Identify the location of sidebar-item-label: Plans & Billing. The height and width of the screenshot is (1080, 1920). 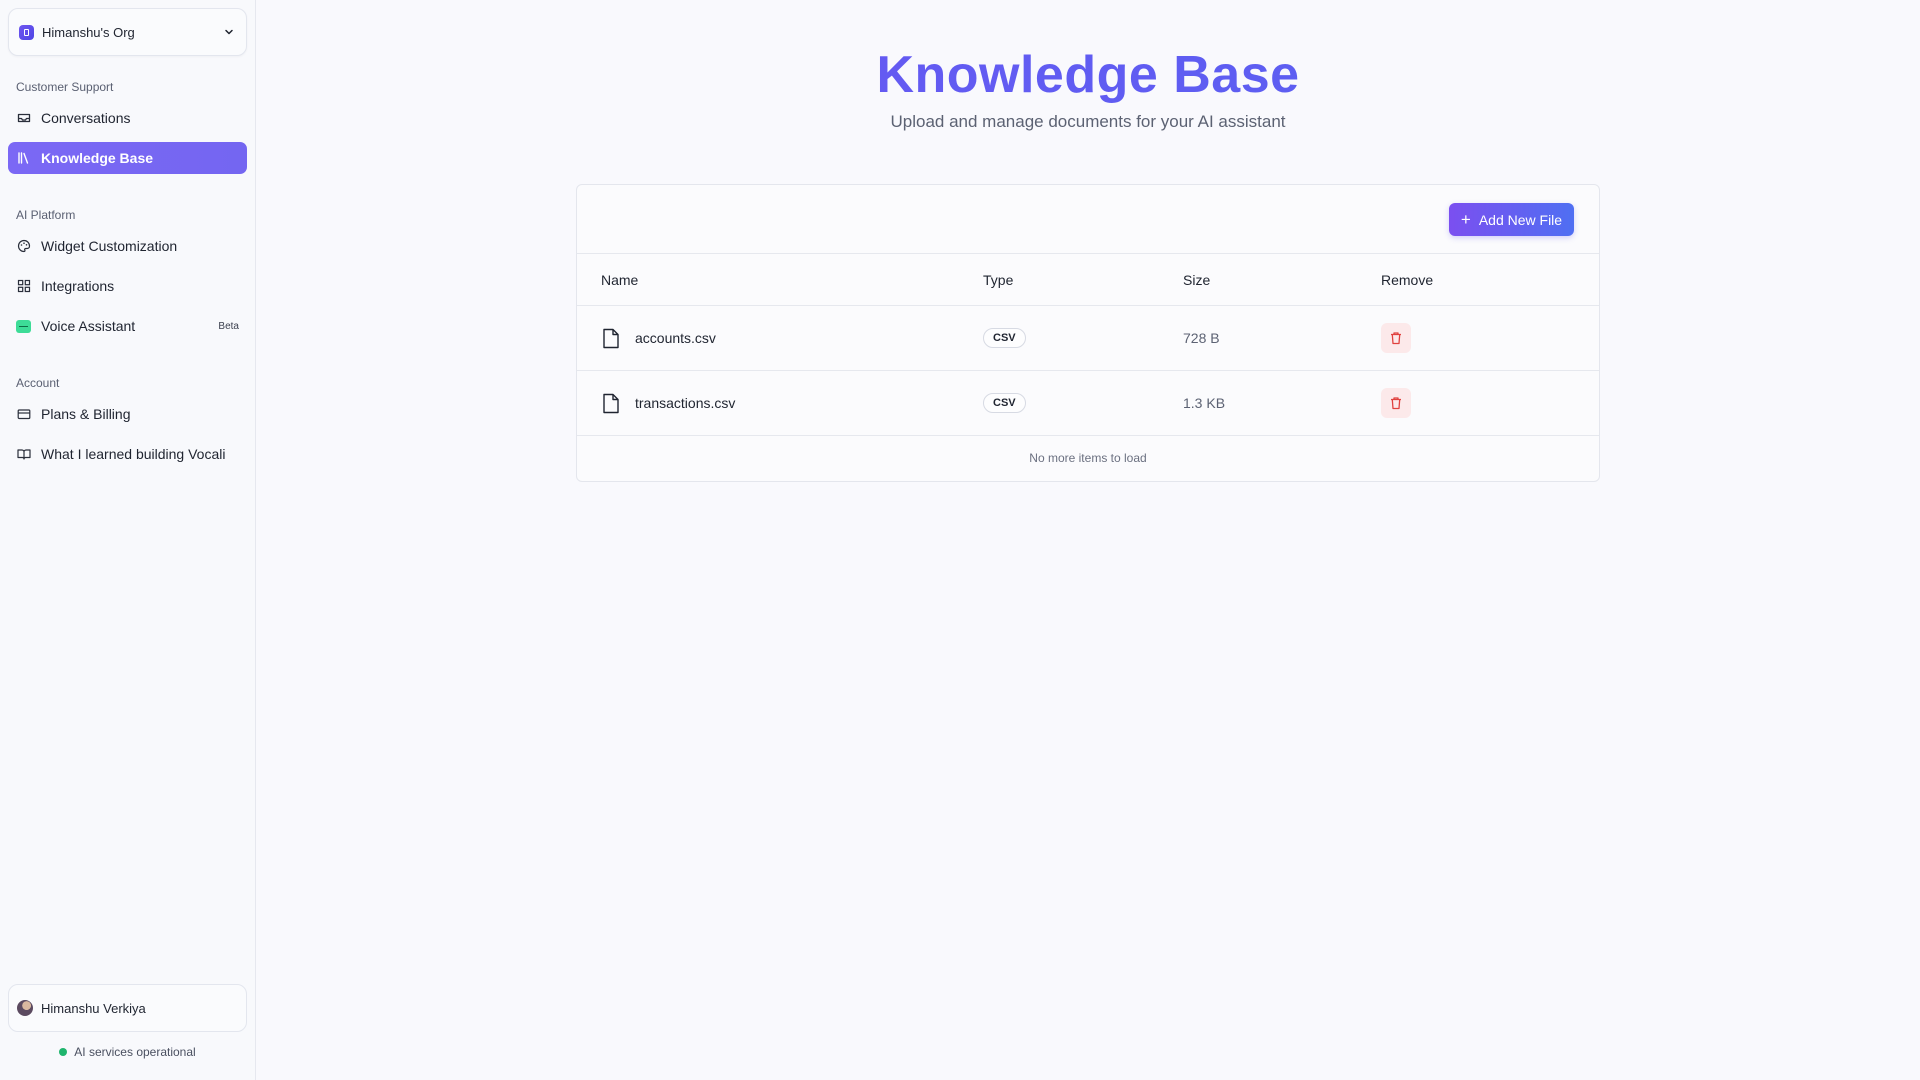
(86, 414).